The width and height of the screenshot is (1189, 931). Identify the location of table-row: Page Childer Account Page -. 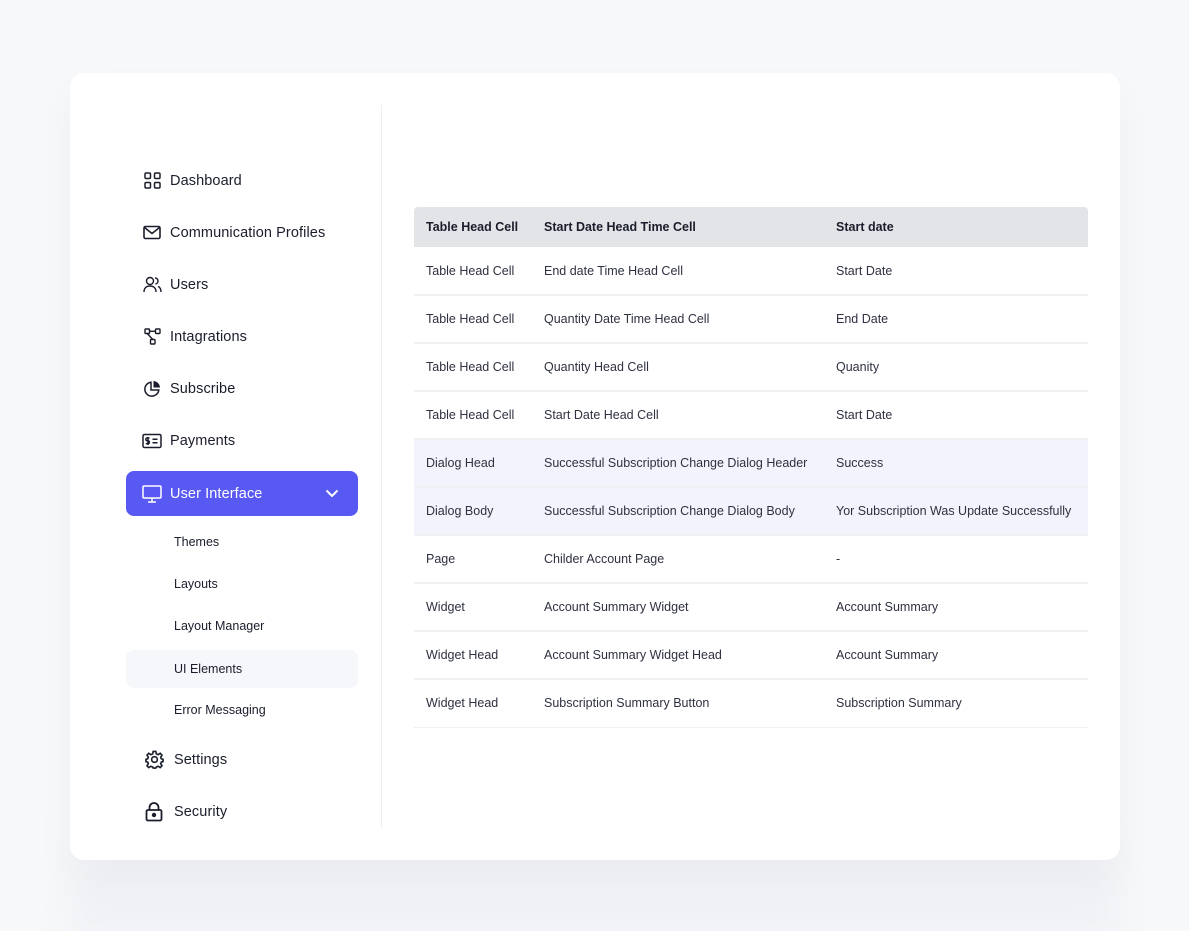
(751, 559).